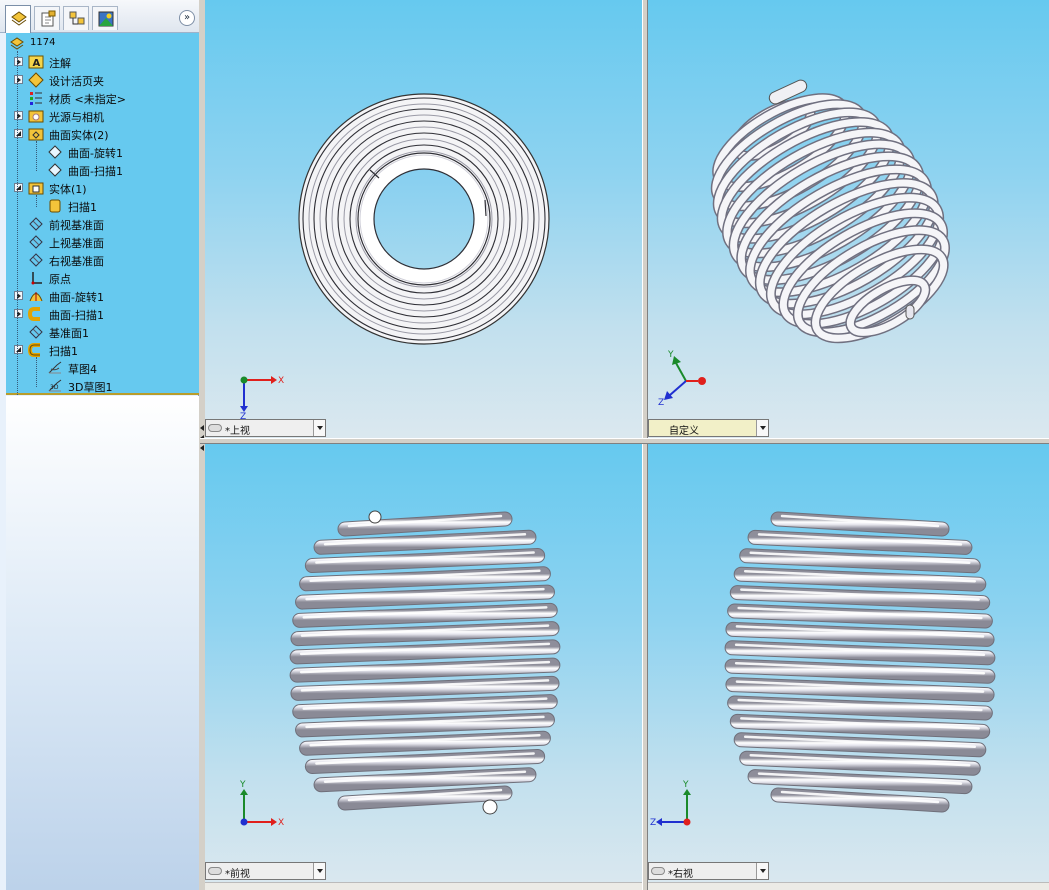 This screenshot has height=890, width=1049. I want to click on tree-item: 曲面实体(2), so click(102, 134).